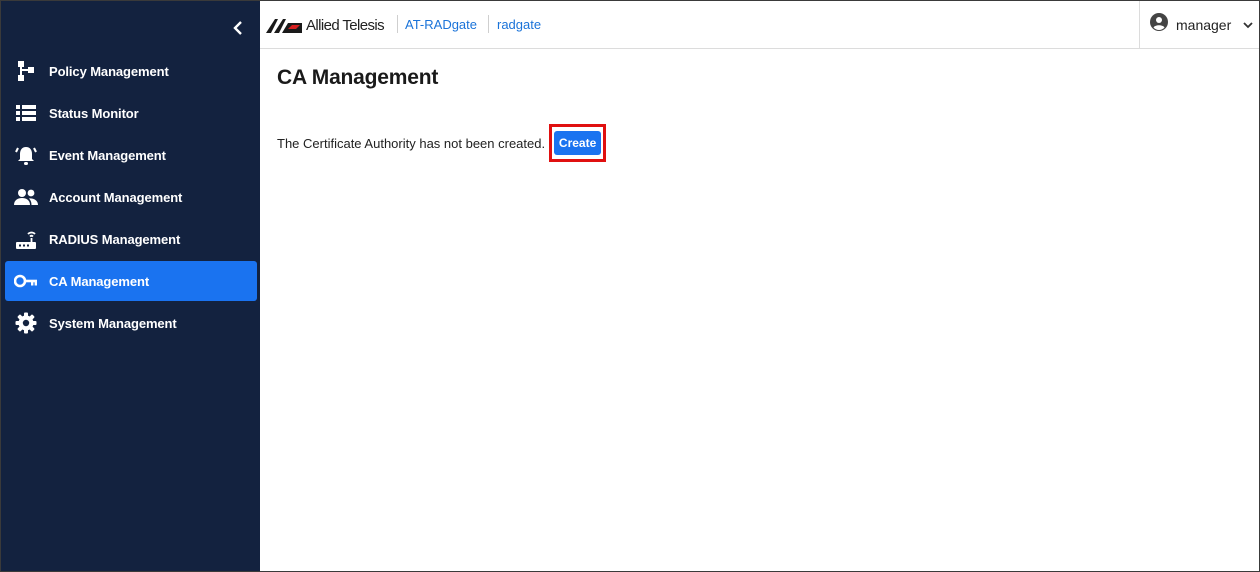  Describe the element at coordinates (1204, 24) in the screenshot. I see `user-name: manager` at that location.